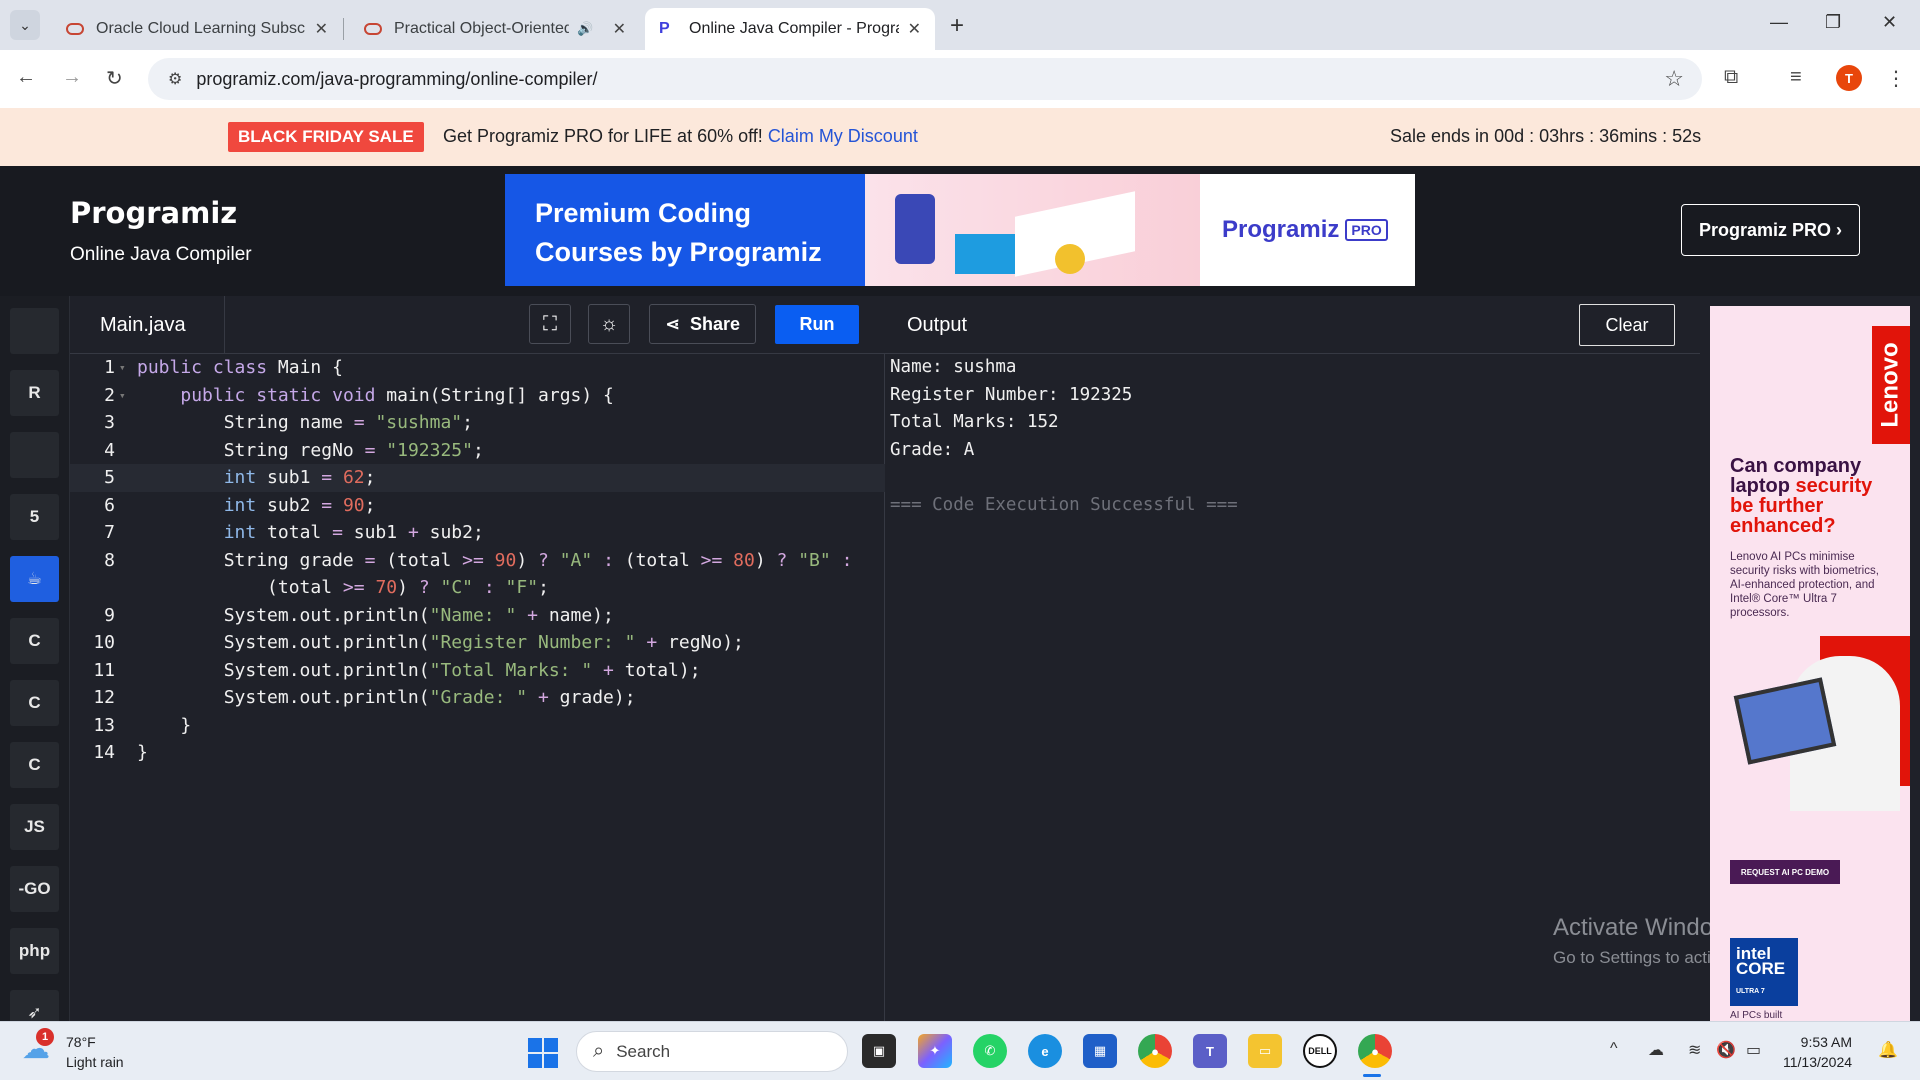  I want to click on volume-muted-icon: 🔇, so click(1726, 1050).